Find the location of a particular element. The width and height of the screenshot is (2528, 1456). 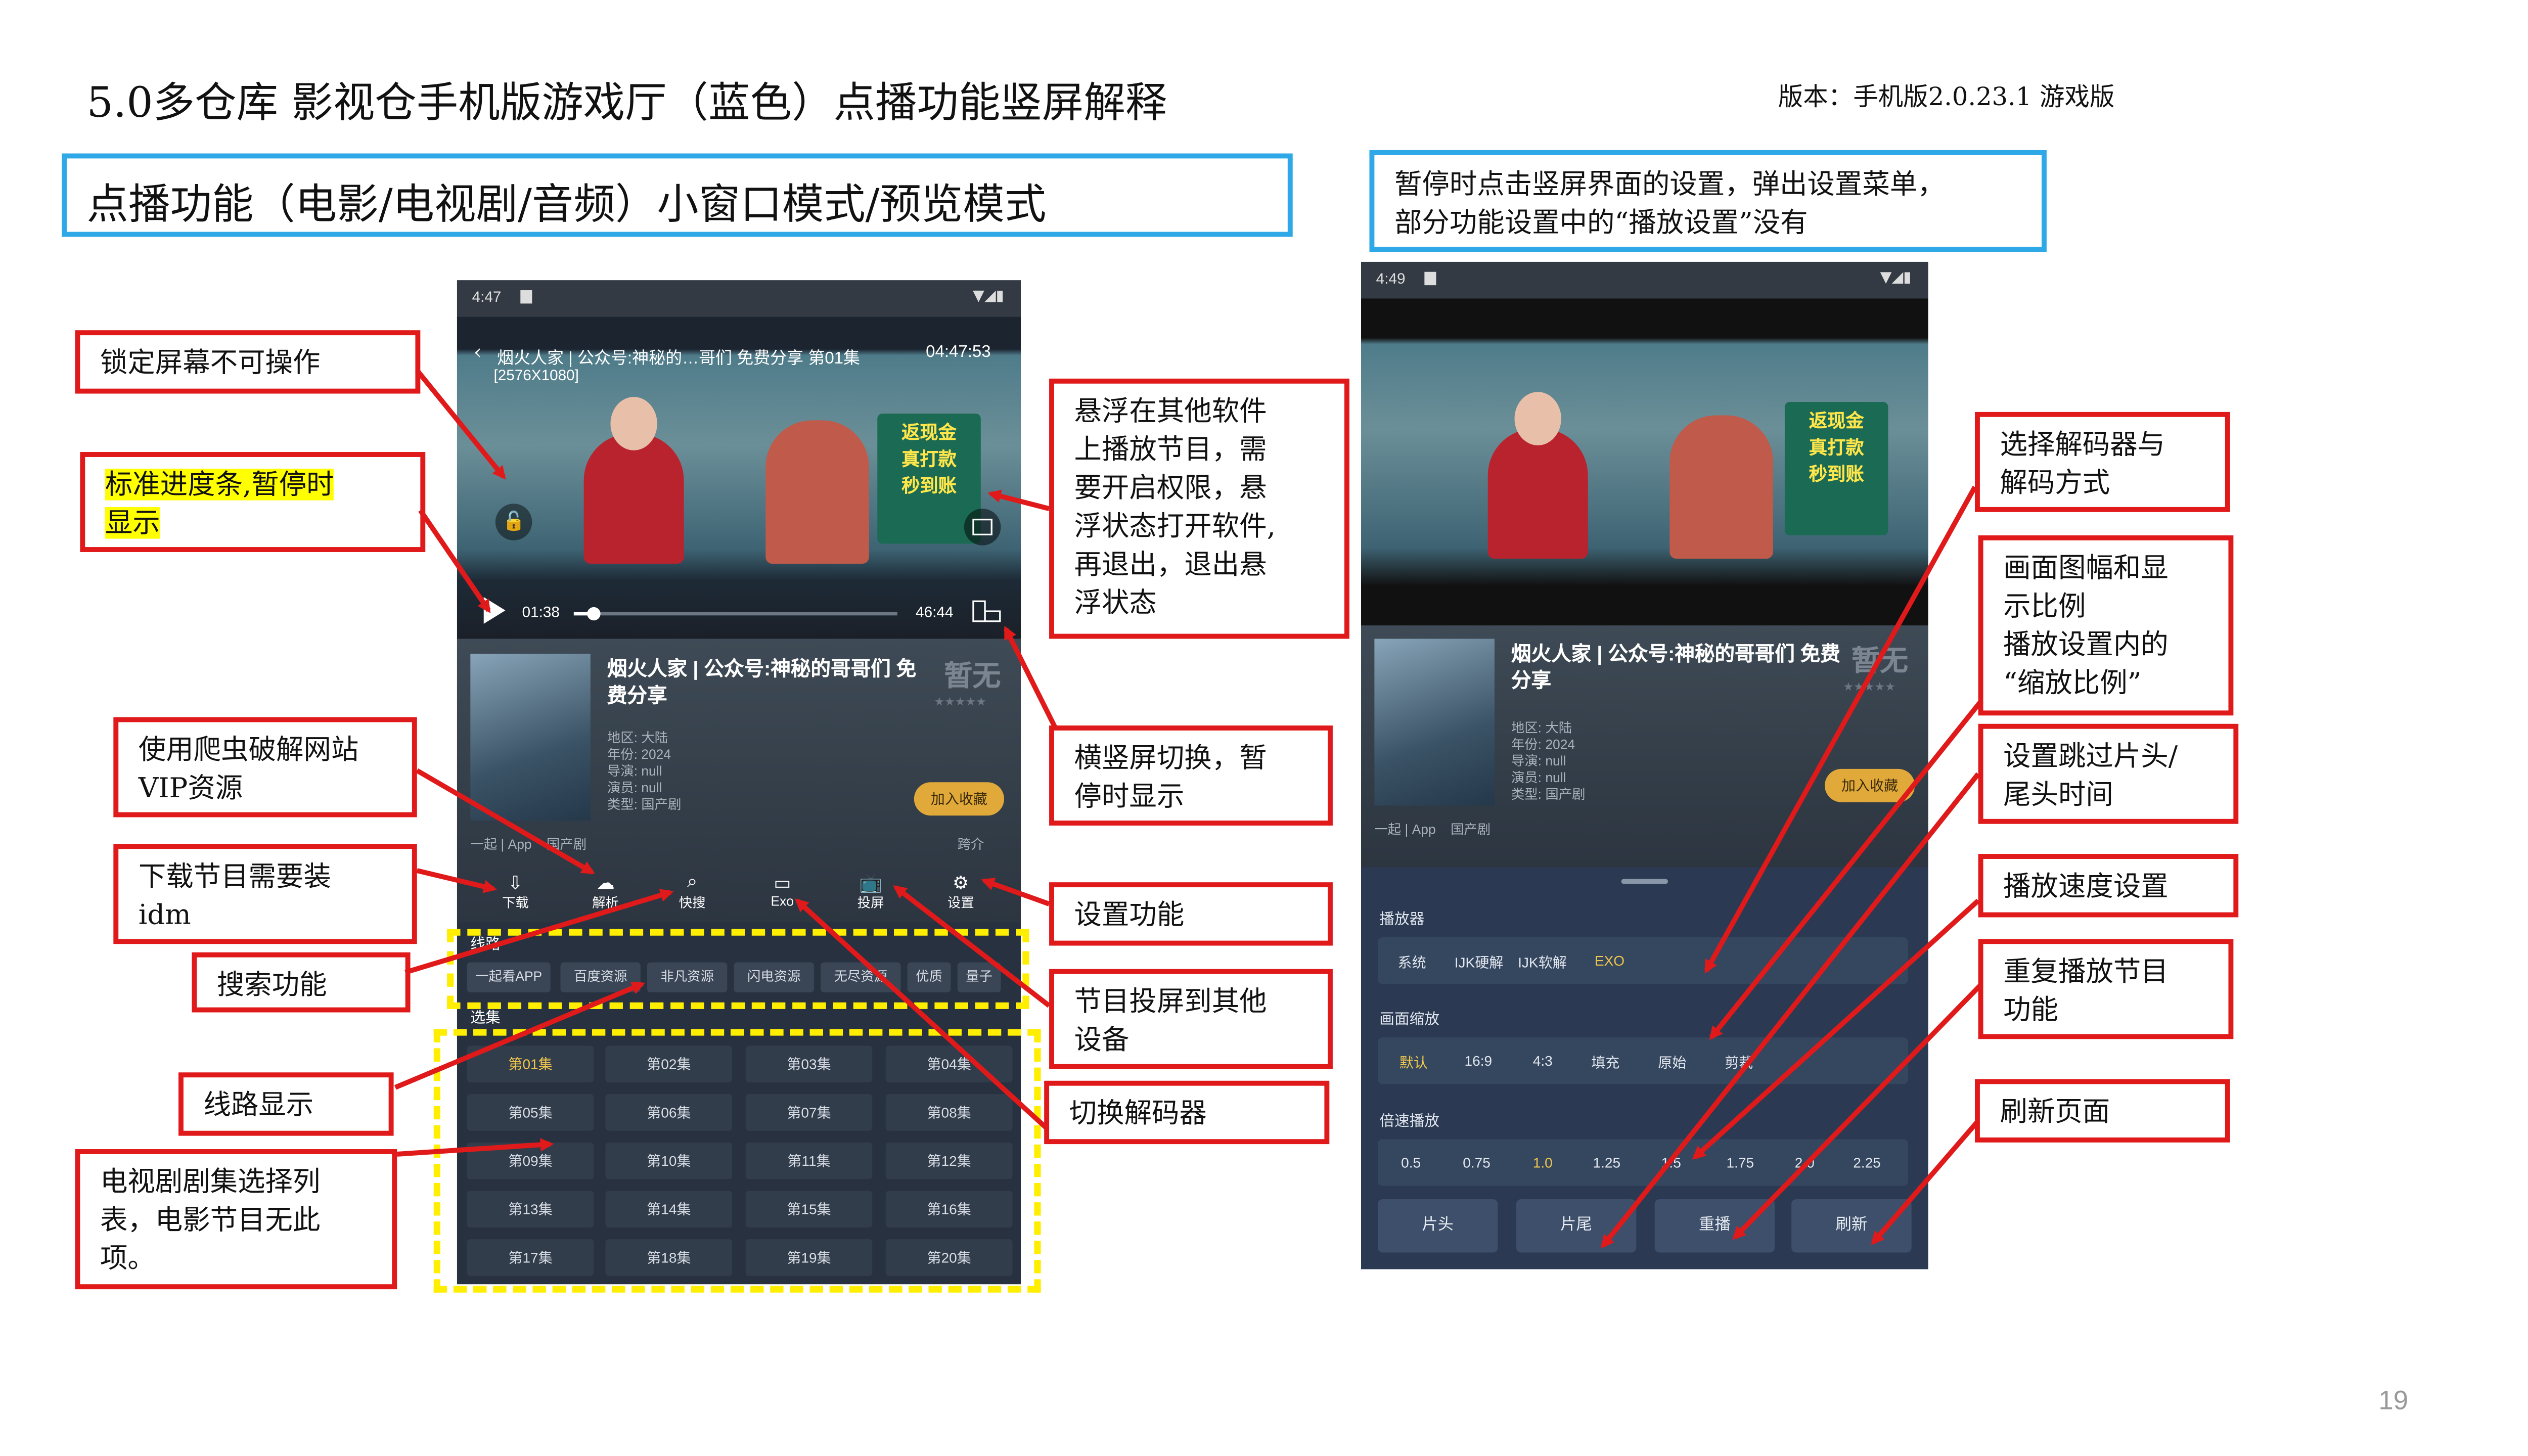

status-bar: 4:49 ▼◢▮ is located at coordinates (1645, 280).